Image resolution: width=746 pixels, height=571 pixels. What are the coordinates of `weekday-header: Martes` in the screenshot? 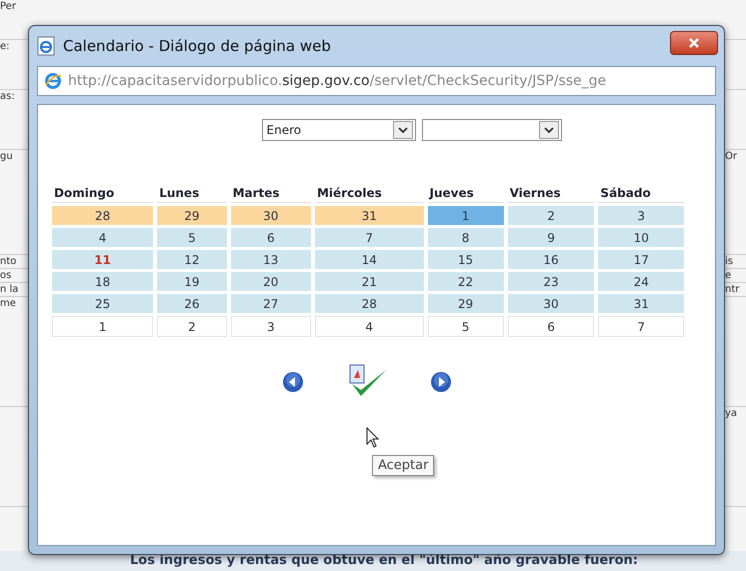 It's located at (270, 193).